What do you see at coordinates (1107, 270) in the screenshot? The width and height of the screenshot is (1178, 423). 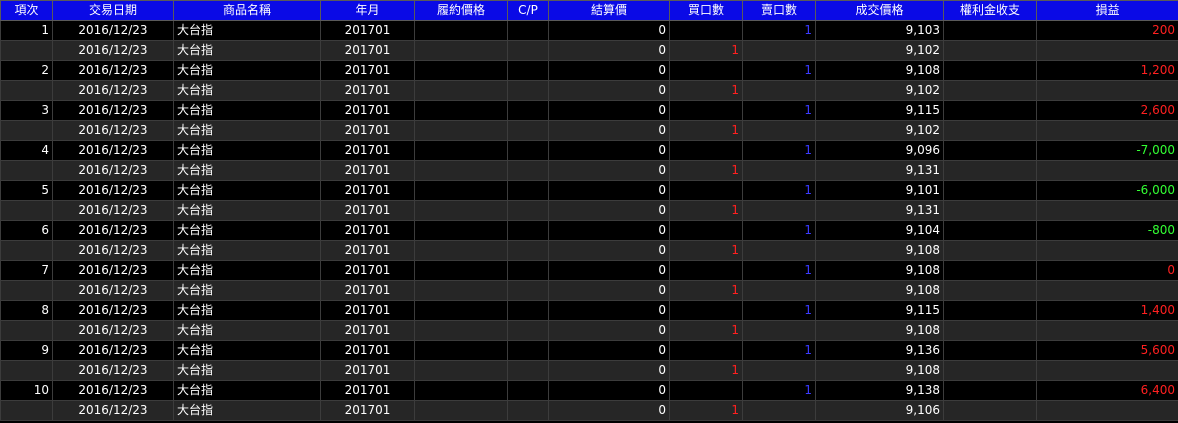 I see `cell-profit-loss: 0` at bounding box center [1107, 270].